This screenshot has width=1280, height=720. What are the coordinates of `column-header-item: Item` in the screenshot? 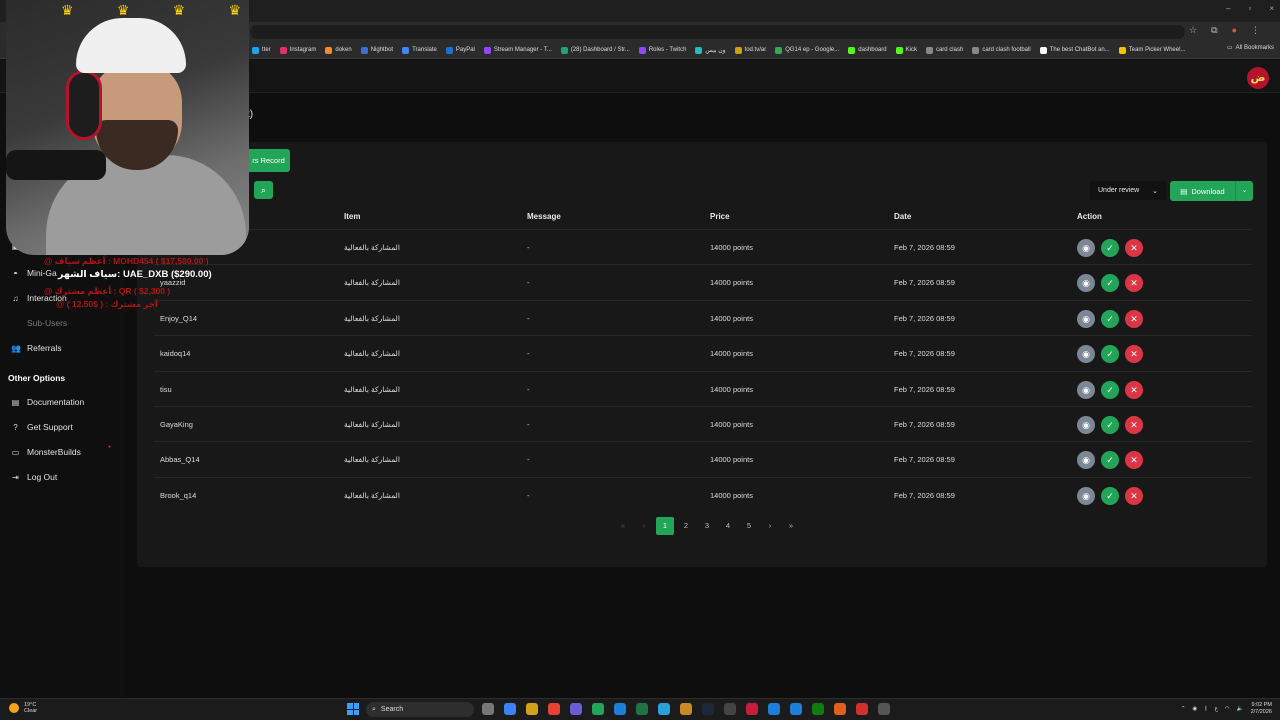 It's located at (352, 216).